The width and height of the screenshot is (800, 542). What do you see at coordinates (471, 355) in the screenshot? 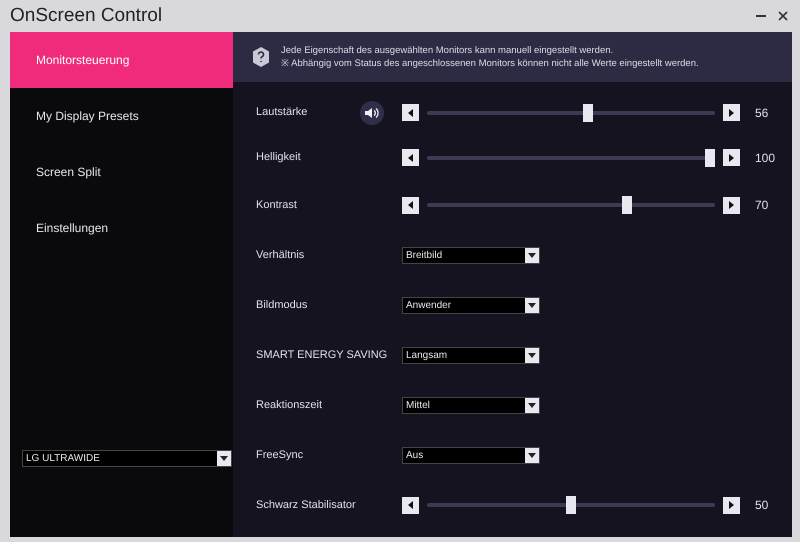
I see `dropdown: Langsam` at bounding box center [471, 355].